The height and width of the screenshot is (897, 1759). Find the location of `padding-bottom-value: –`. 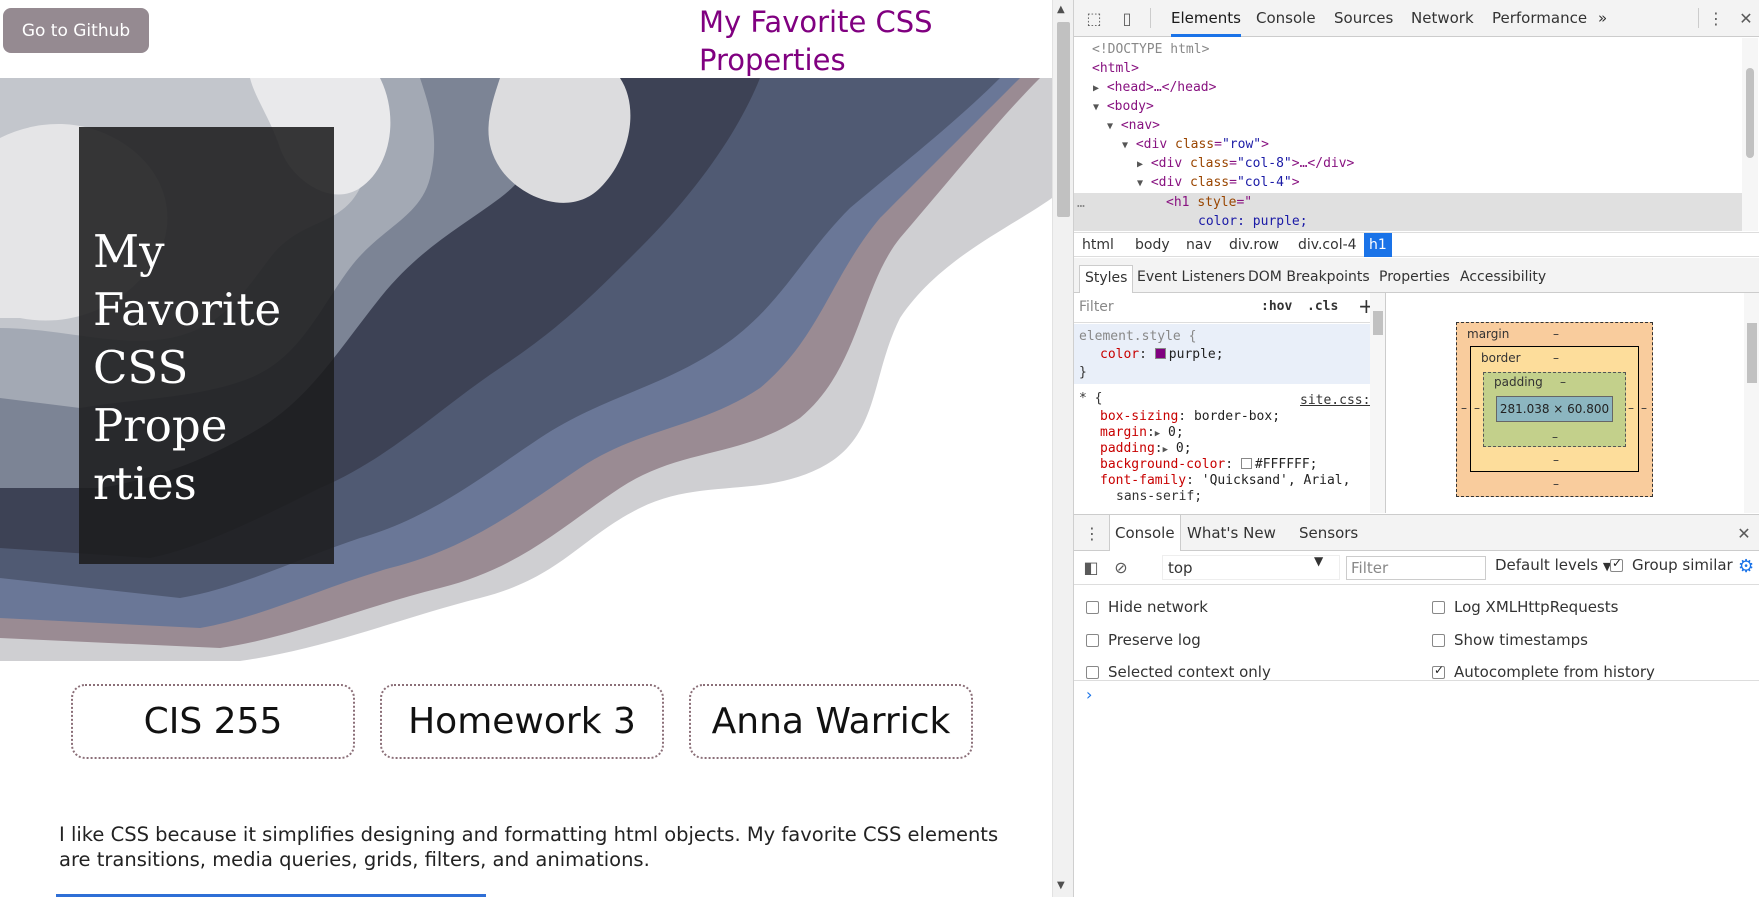

padding-bottom-value: – is located at coordinates (1555, 437).